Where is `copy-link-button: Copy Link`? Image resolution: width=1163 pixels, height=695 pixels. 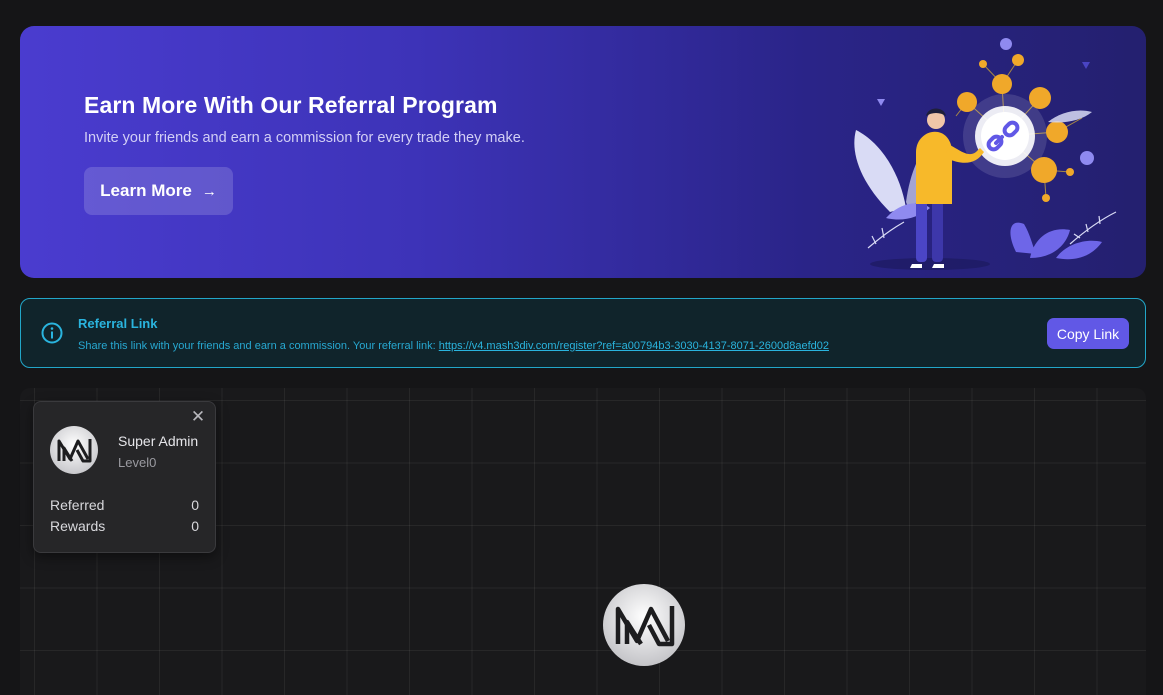 copy-link-button: Copy Link is located at coordinates (1088, 333).